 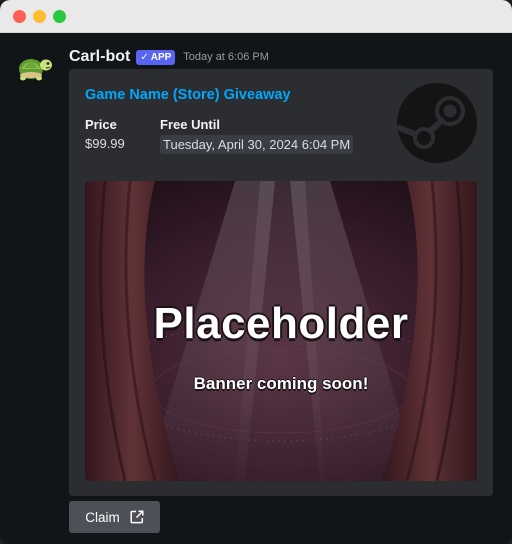 I want to click on claim-button: Claim, so click(x=114, y=517).